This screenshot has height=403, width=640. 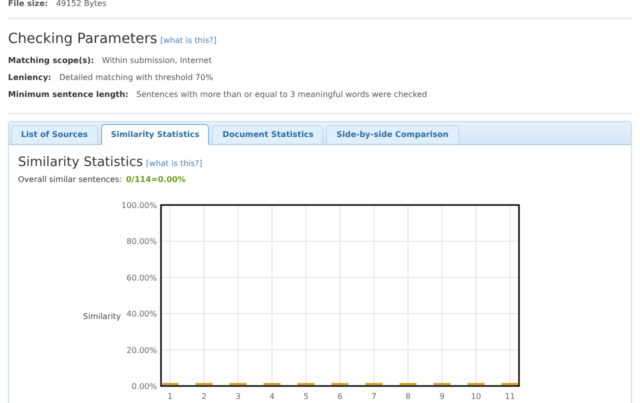 I want to click on axis-label: 80.00%, so click(x=141, y=241).